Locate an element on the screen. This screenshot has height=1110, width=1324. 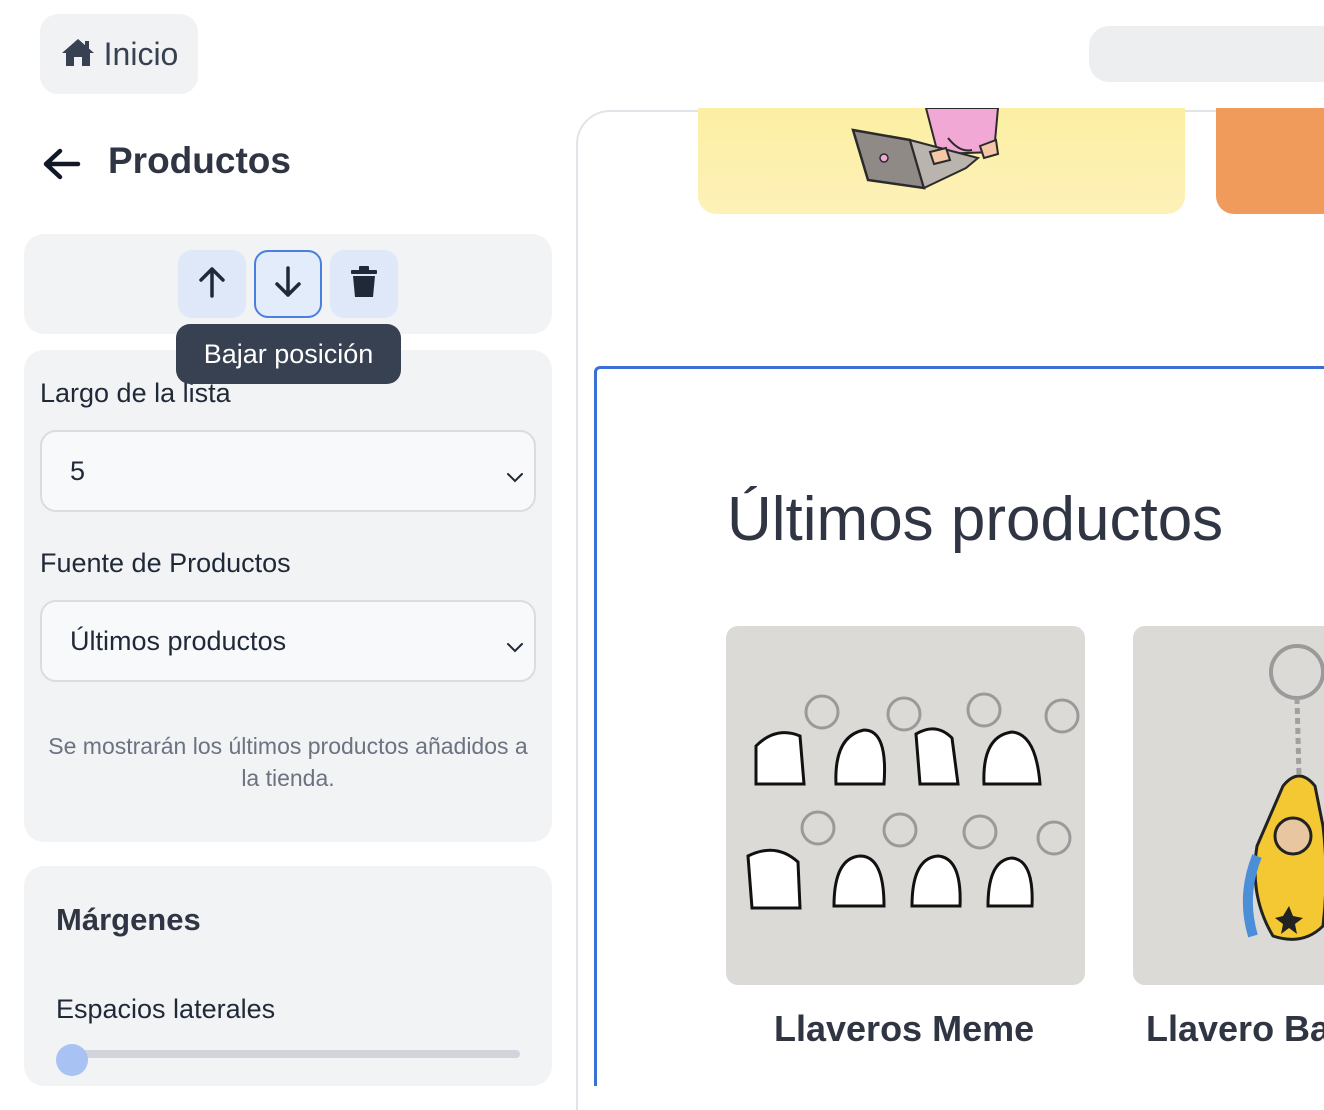
top-bar-pill is located at coordinates (1206, 54).